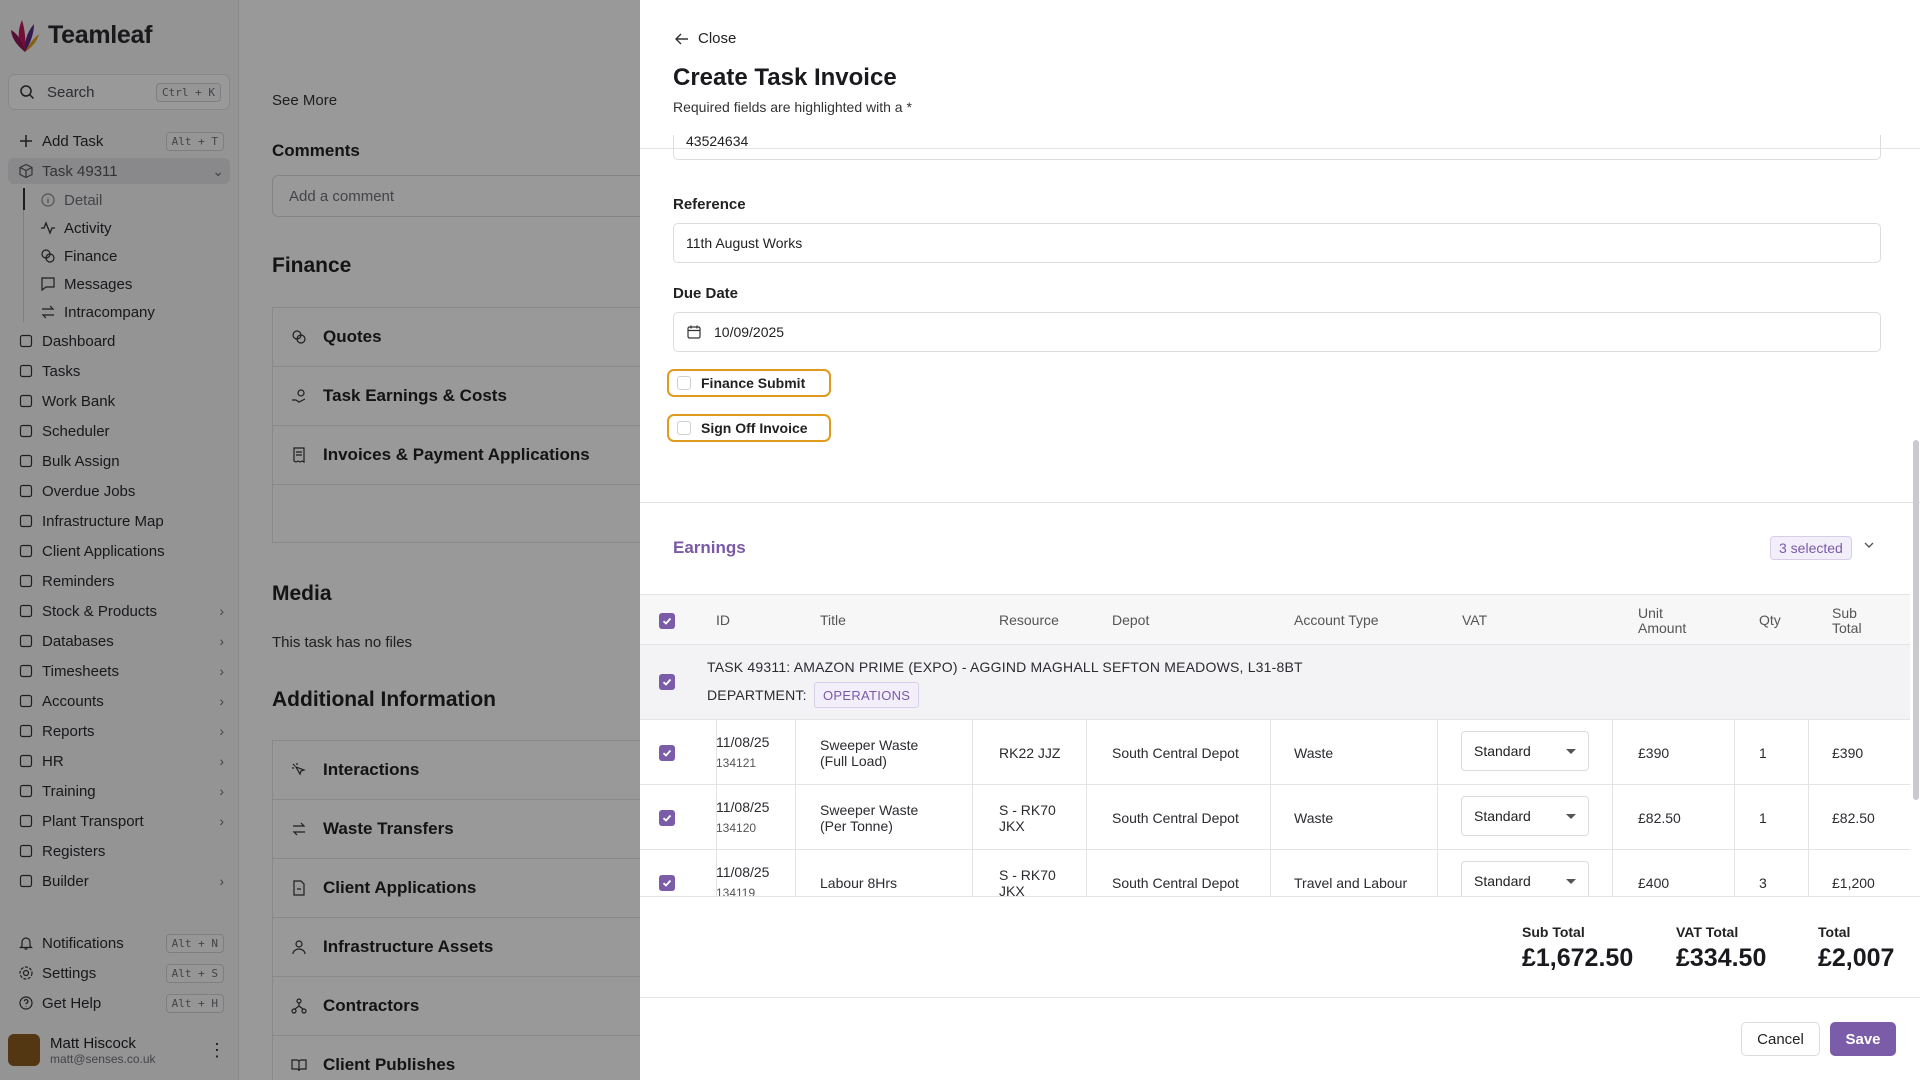 The height and width of the screenshot is (1080, 1920). Describe the element at coordinates (1280, 502) in the screenshot. I see `section-divider` at that location.